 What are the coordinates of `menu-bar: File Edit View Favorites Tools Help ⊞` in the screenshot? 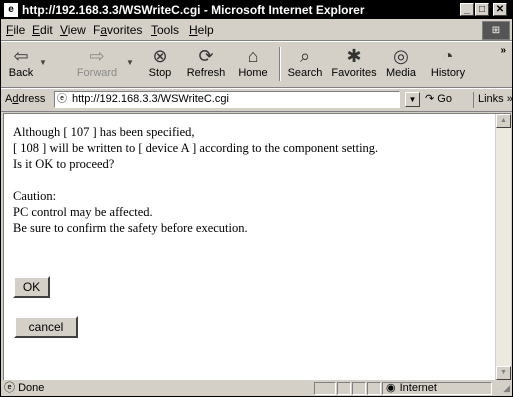 It's located at (256, 30).